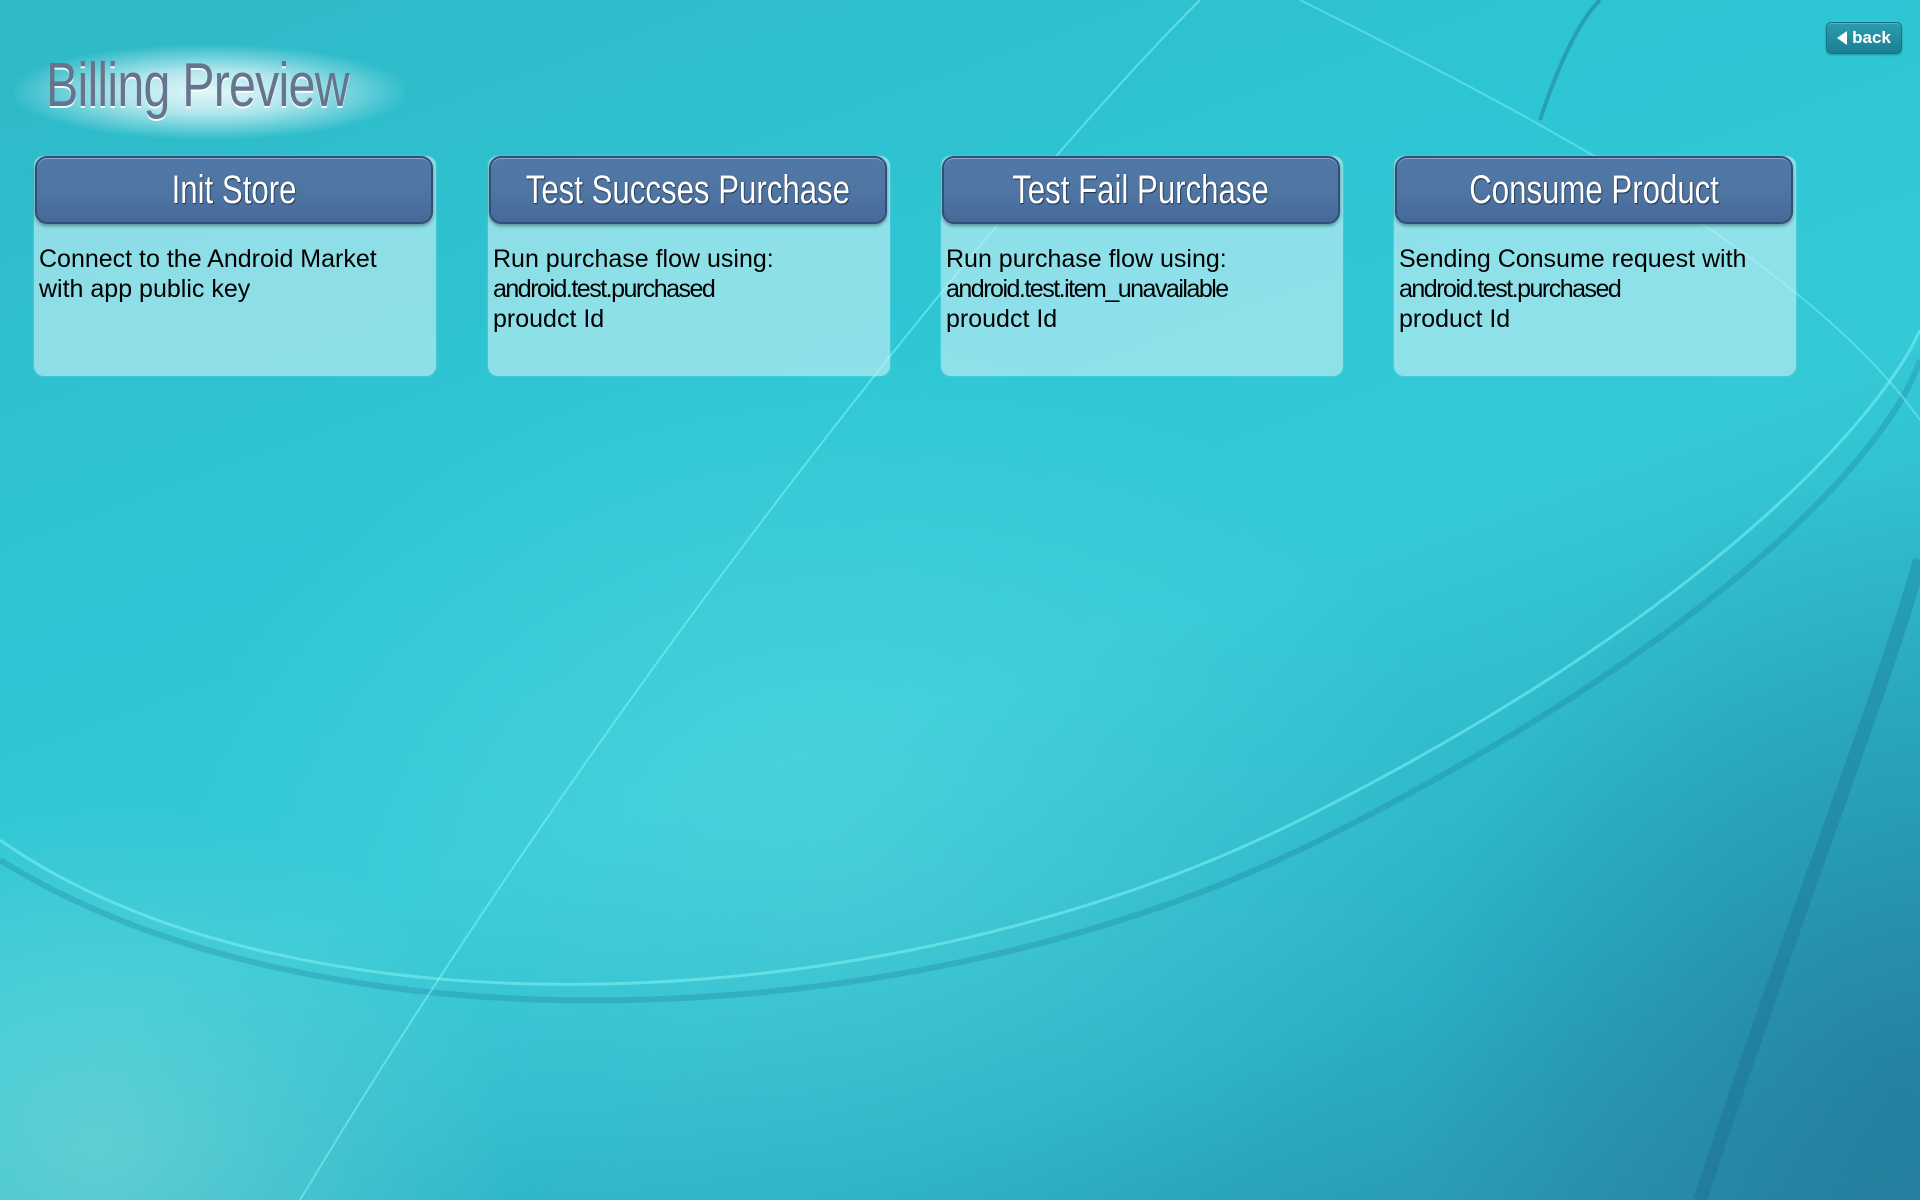 The height and width of the screenshot is (1200, 1920). I want to click on init-store-label: Init Store, so click(234, 189).